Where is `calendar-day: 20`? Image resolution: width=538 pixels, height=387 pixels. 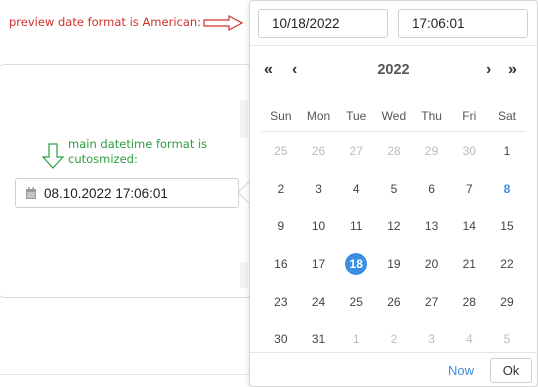 calendar-day: 20 is located at coordinates (432, 264).